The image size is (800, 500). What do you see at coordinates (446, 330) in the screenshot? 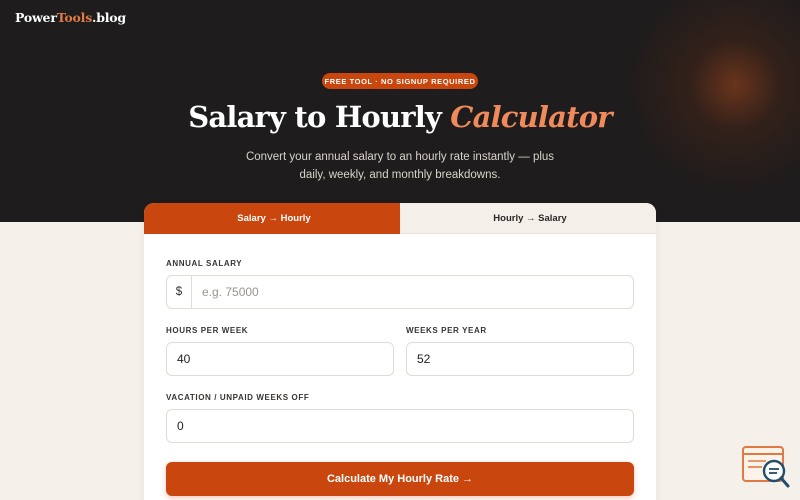
I see `weeks-per-year-label: WEEKS PER YEAR` at bounding box center [446, 330].